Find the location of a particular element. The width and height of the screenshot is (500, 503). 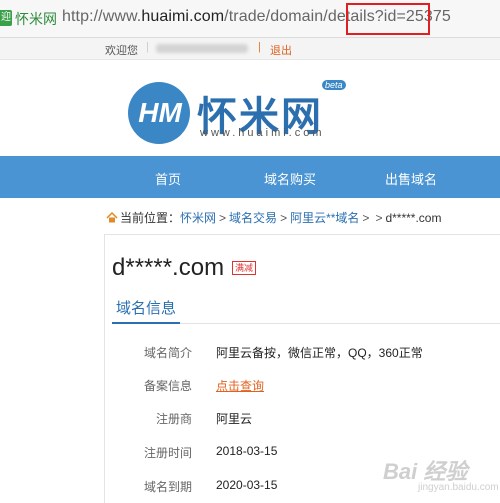

detail-label-expiry: 域名到期 is located at coordinates (167, 487).